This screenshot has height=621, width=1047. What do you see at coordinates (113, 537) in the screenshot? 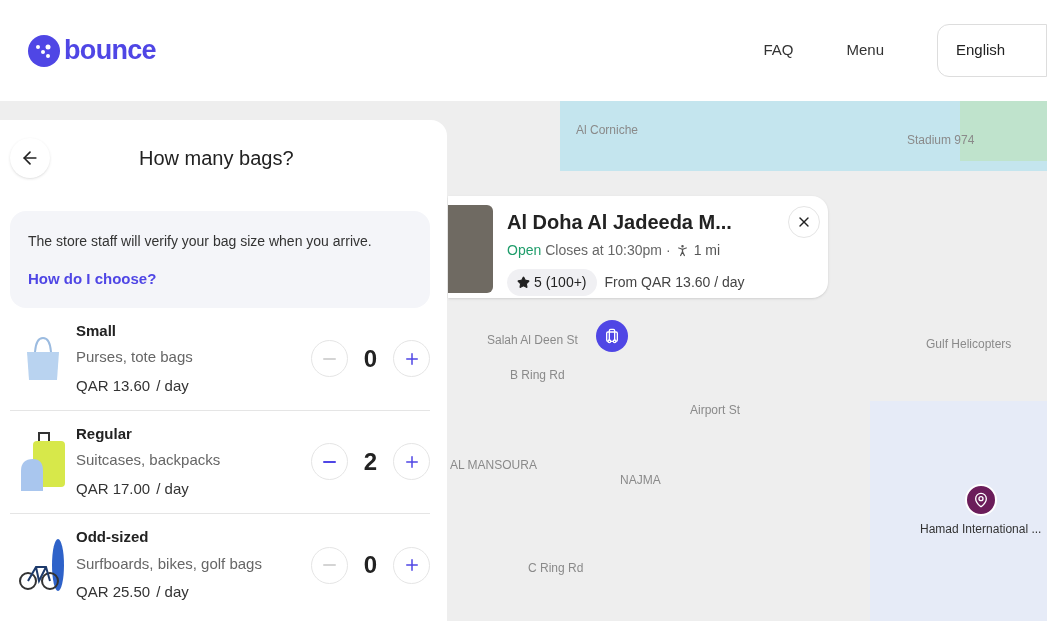
I see `bag-size-name: Odd-sized` at bounding box center [113, 537].